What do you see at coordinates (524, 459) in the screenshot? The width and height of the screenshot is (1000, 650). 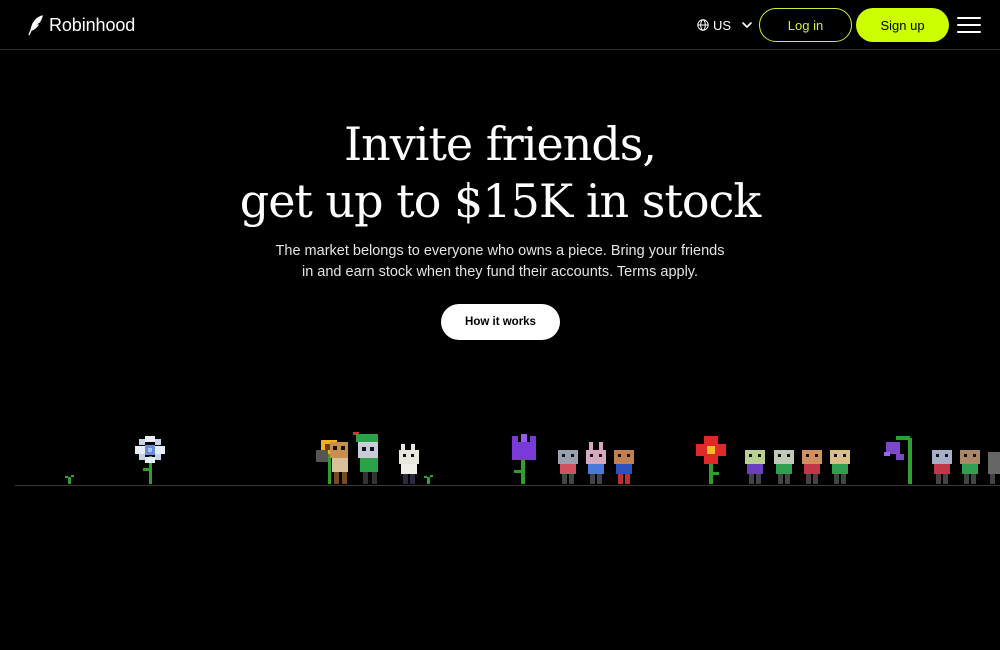 I see `tulip-flower-icon` at bounding box center [524, 459].